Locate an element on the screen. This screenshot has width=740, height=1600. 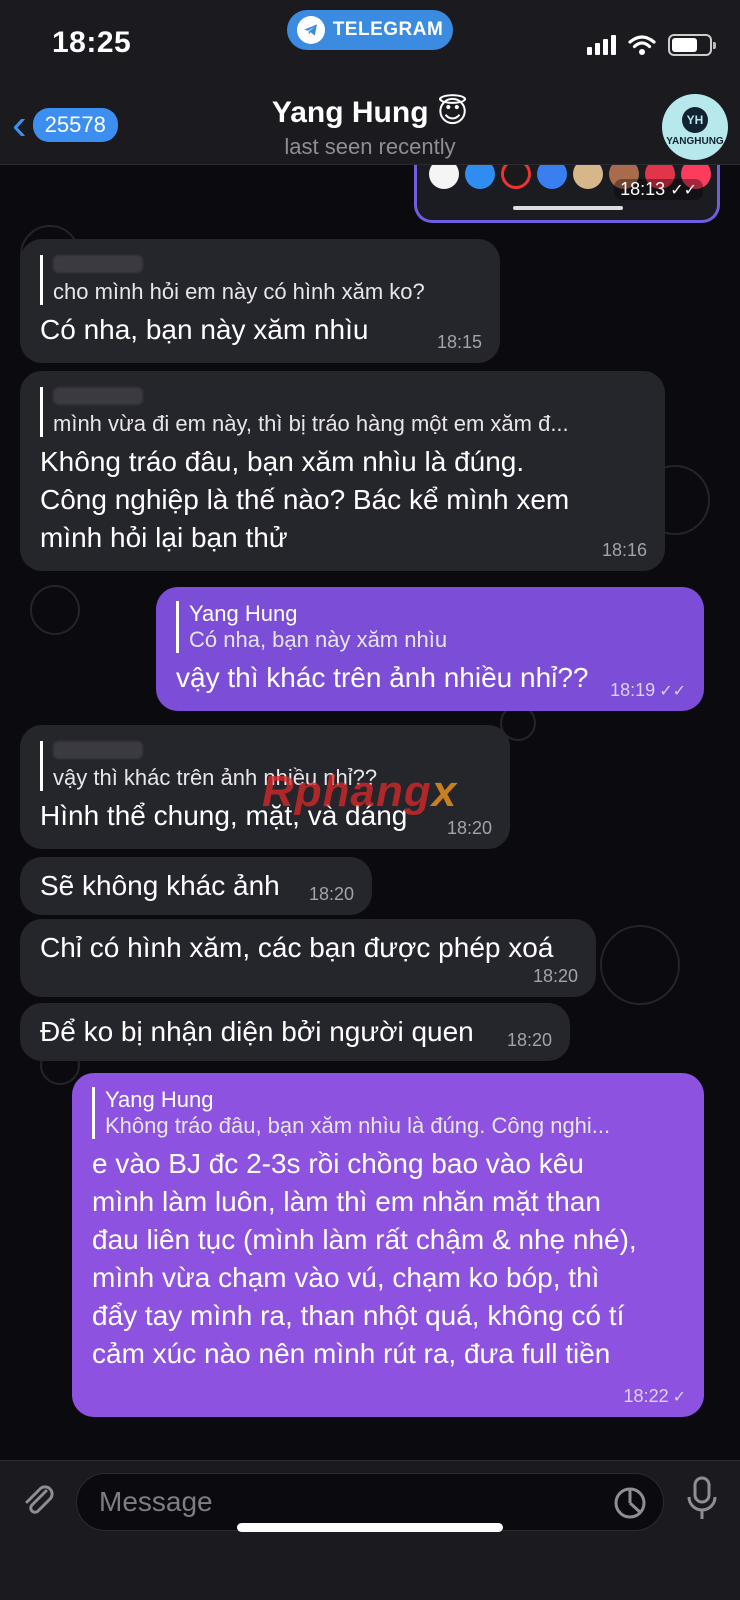
avatar-label: YANGHUNG is located at coordinates (695, 141).